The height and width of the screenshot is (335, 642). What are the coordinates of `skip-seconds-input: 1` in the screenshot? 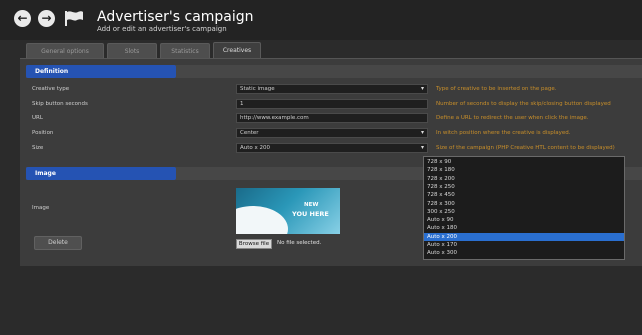 It's located at (332, 104).